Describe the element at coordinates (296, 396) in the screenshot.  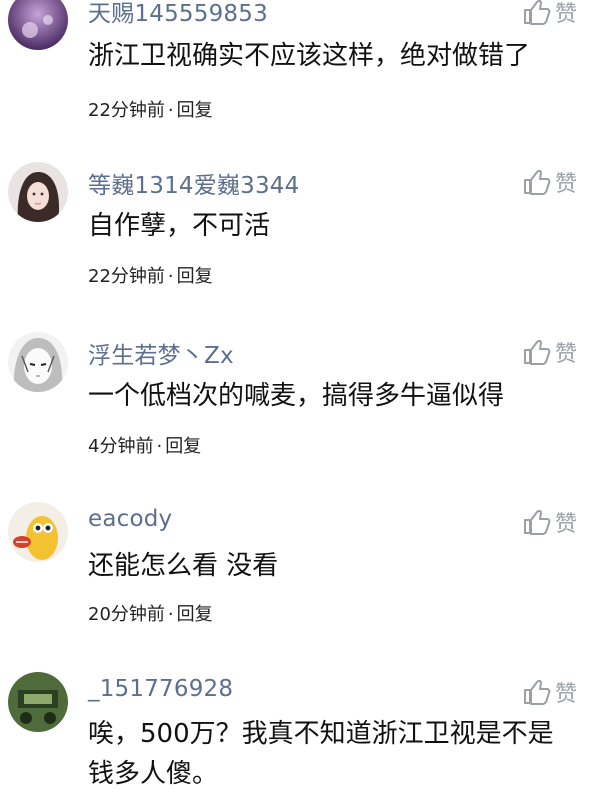
I see `comment-text: 一个低档次的喊麦，搞得多牛逼似得` at that location.